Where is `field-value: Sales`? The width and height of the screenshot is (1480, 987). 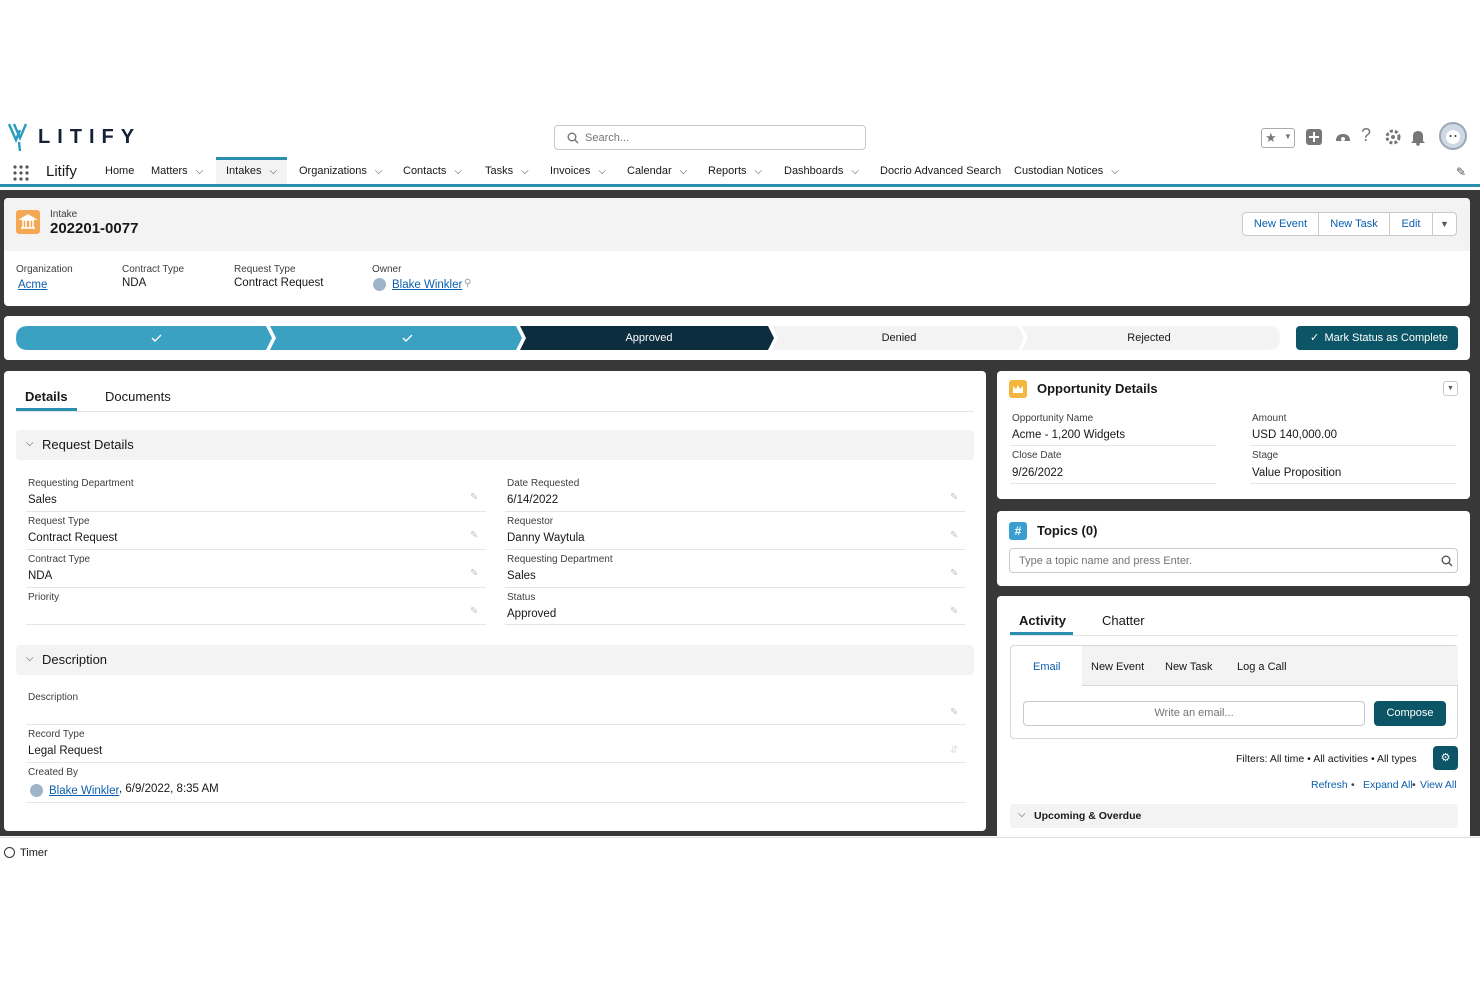
field-value: Sales is located at coordinates (521, 576).